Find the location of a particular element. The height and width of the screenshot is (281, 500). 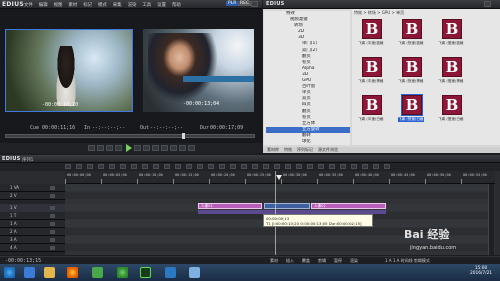

scrubber-handle is located at coordinates (183, 136).